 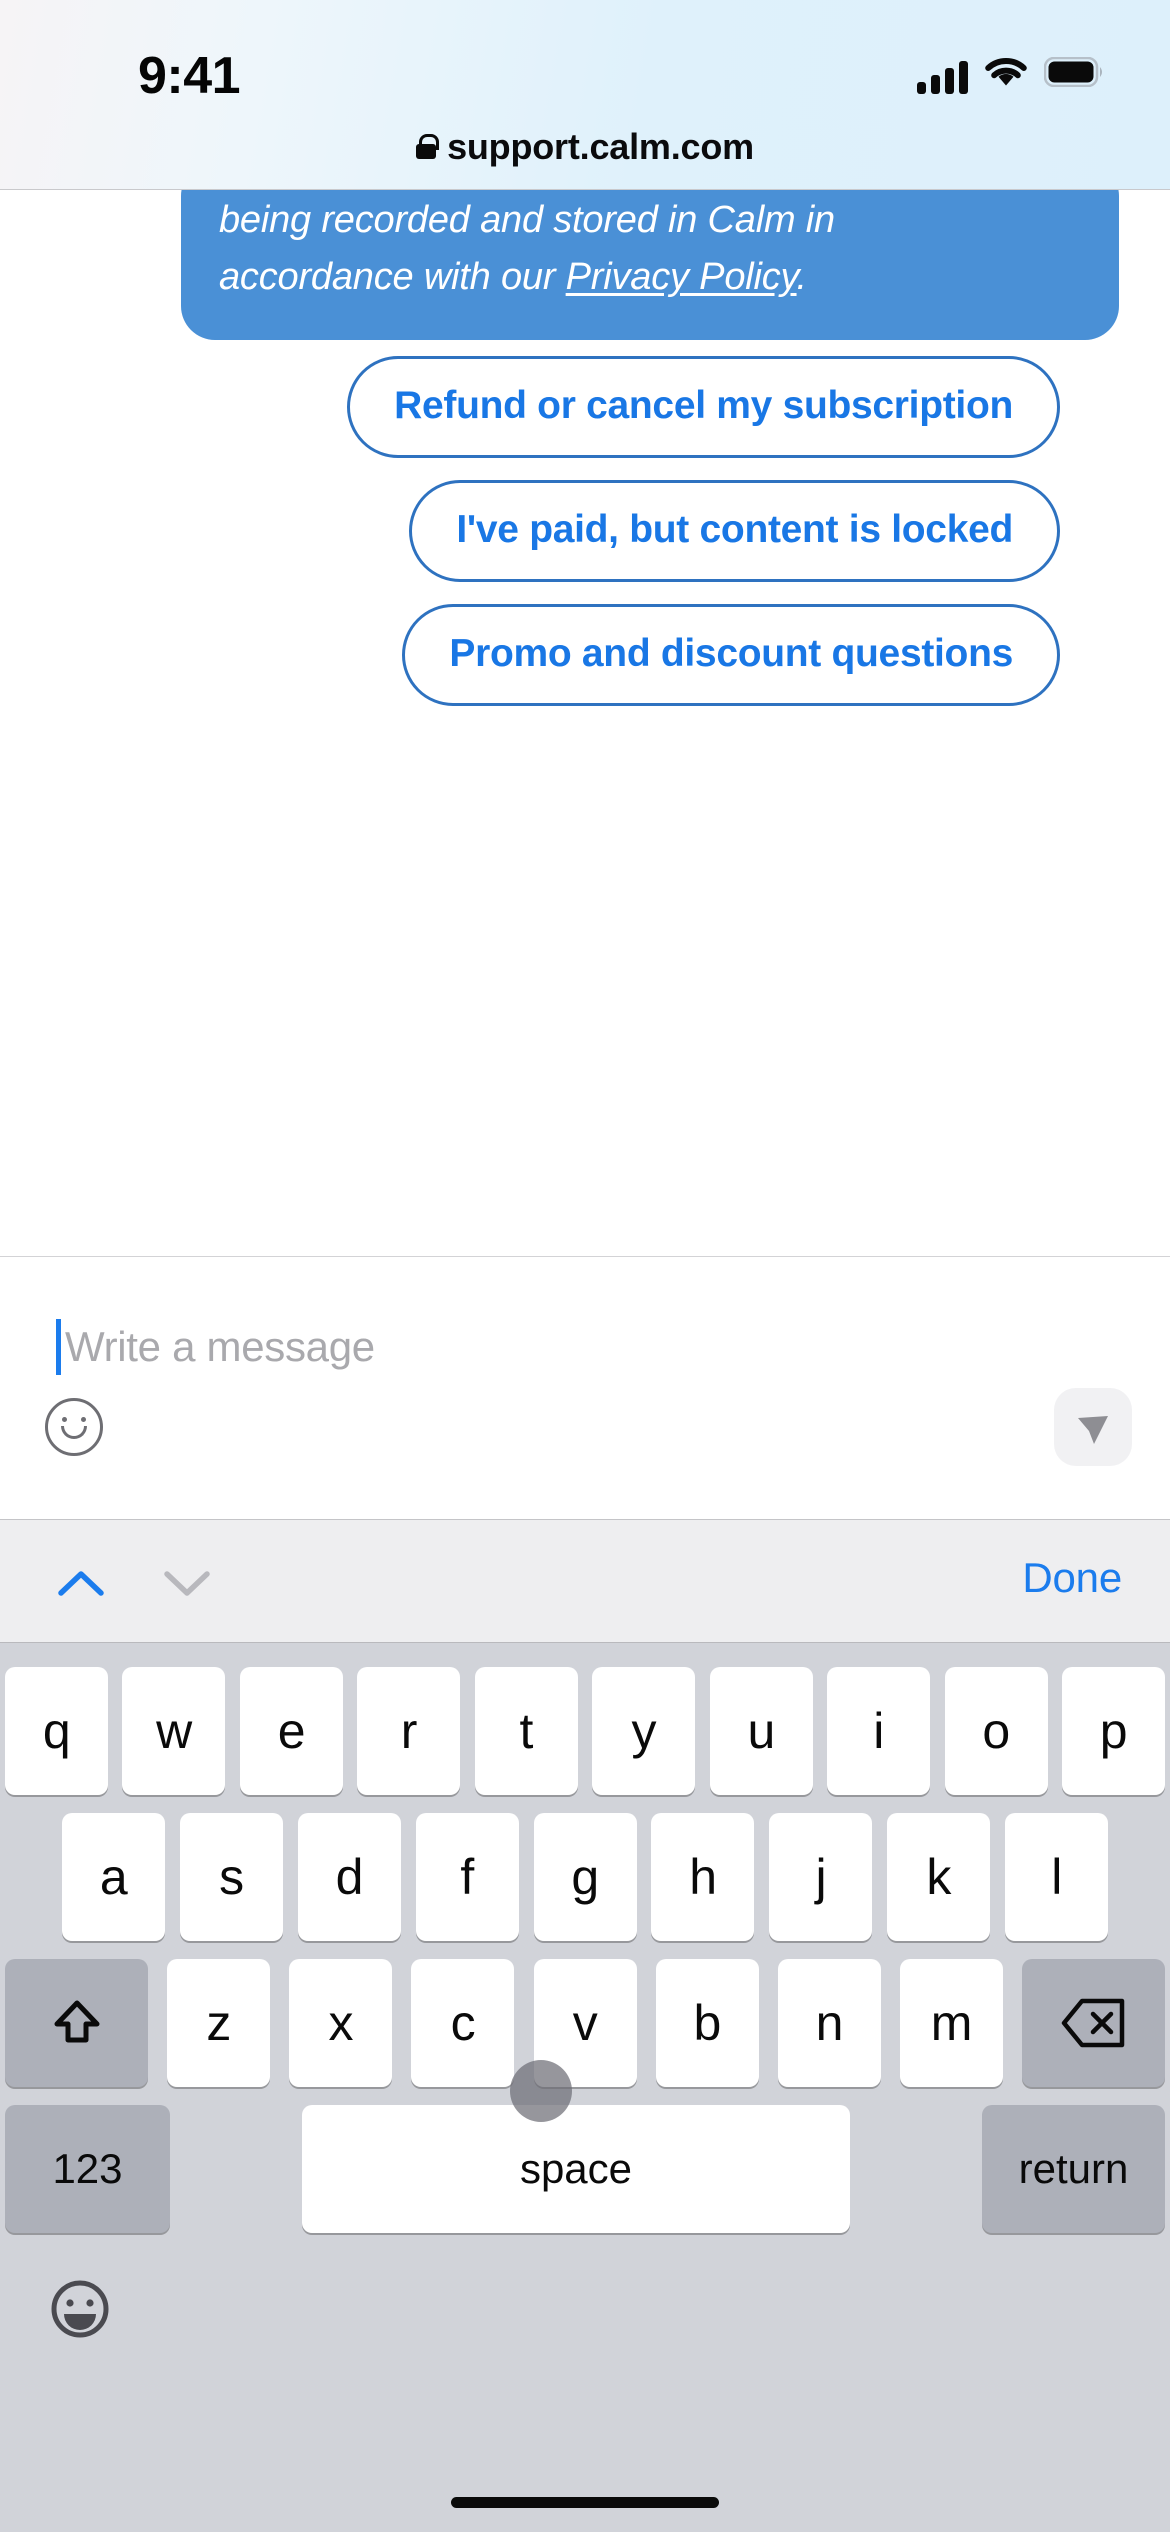 What do you see at coordinates (585, 2023) in the screenshot?
I see `keyboard-row-3: z x c v b n m` at bounding box center [585, 2023].